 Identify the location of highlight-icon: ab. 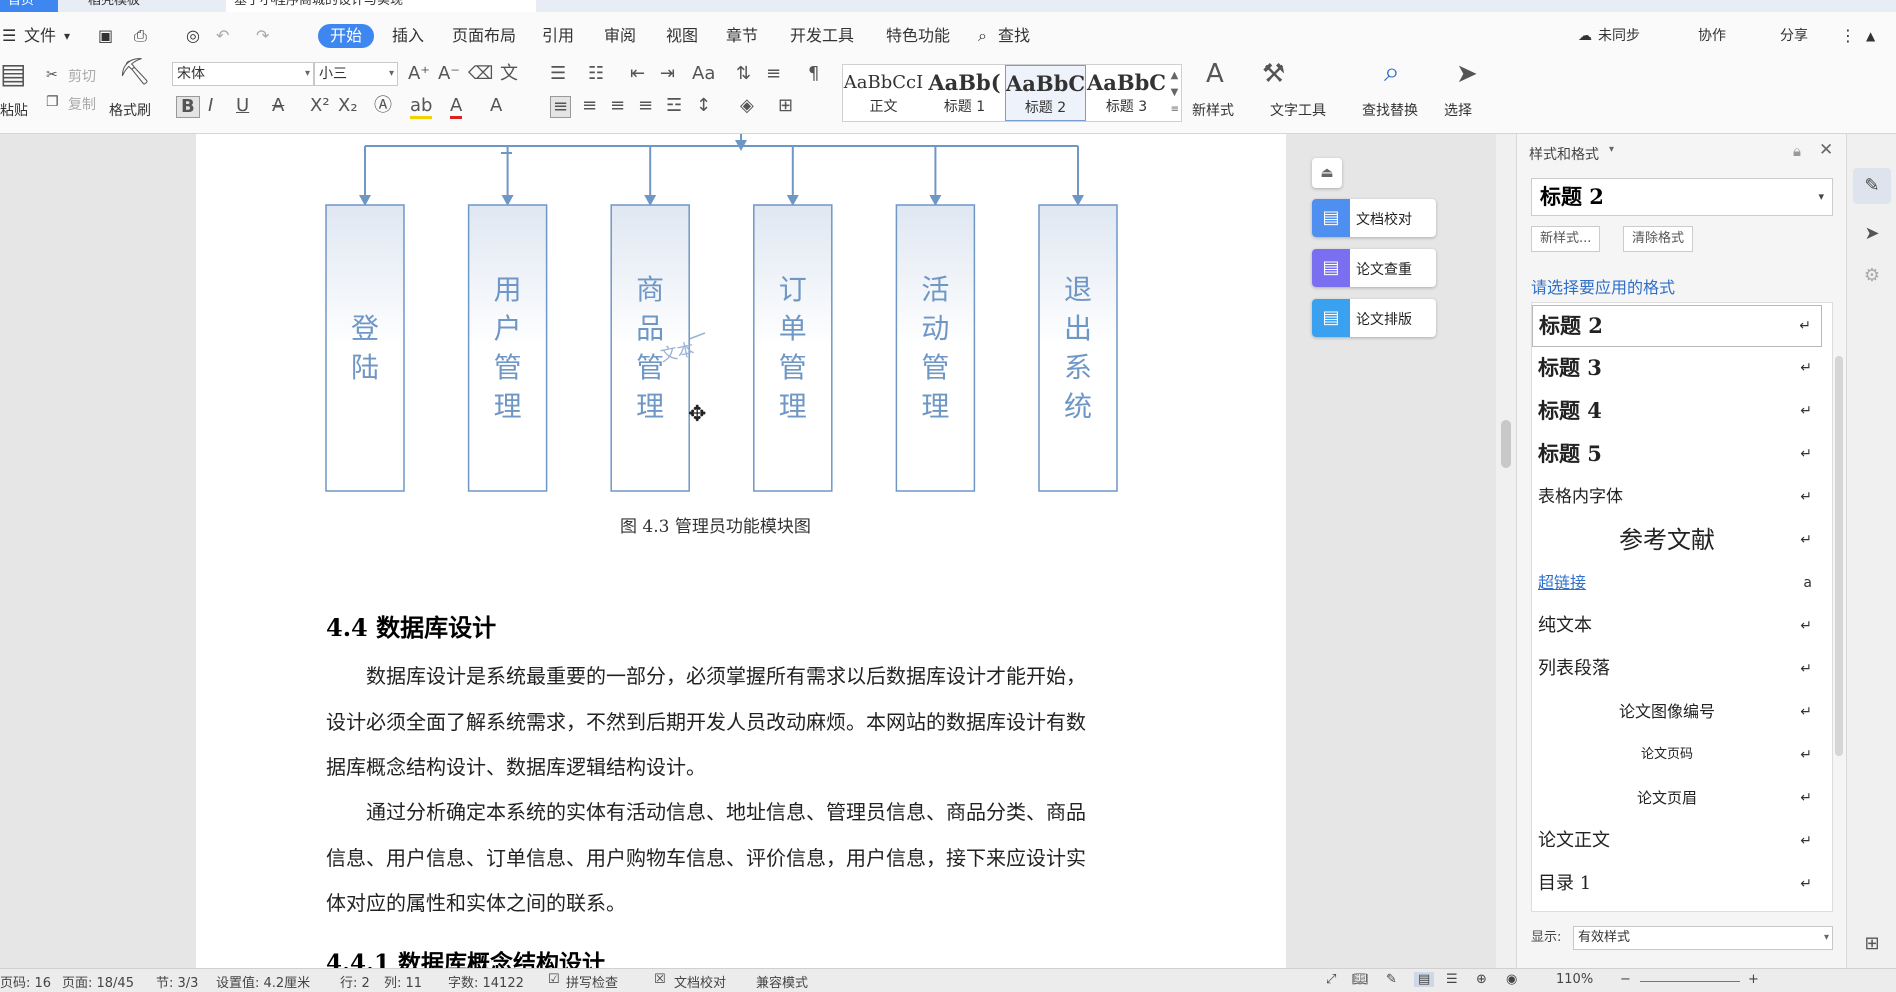
(421, 107).